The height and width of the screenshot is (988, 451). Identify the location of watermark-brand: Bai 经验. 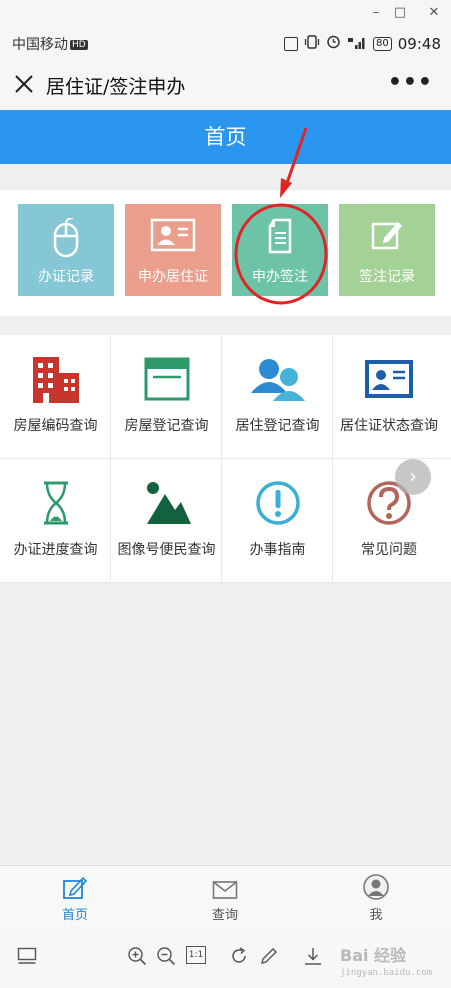
(373, 955).